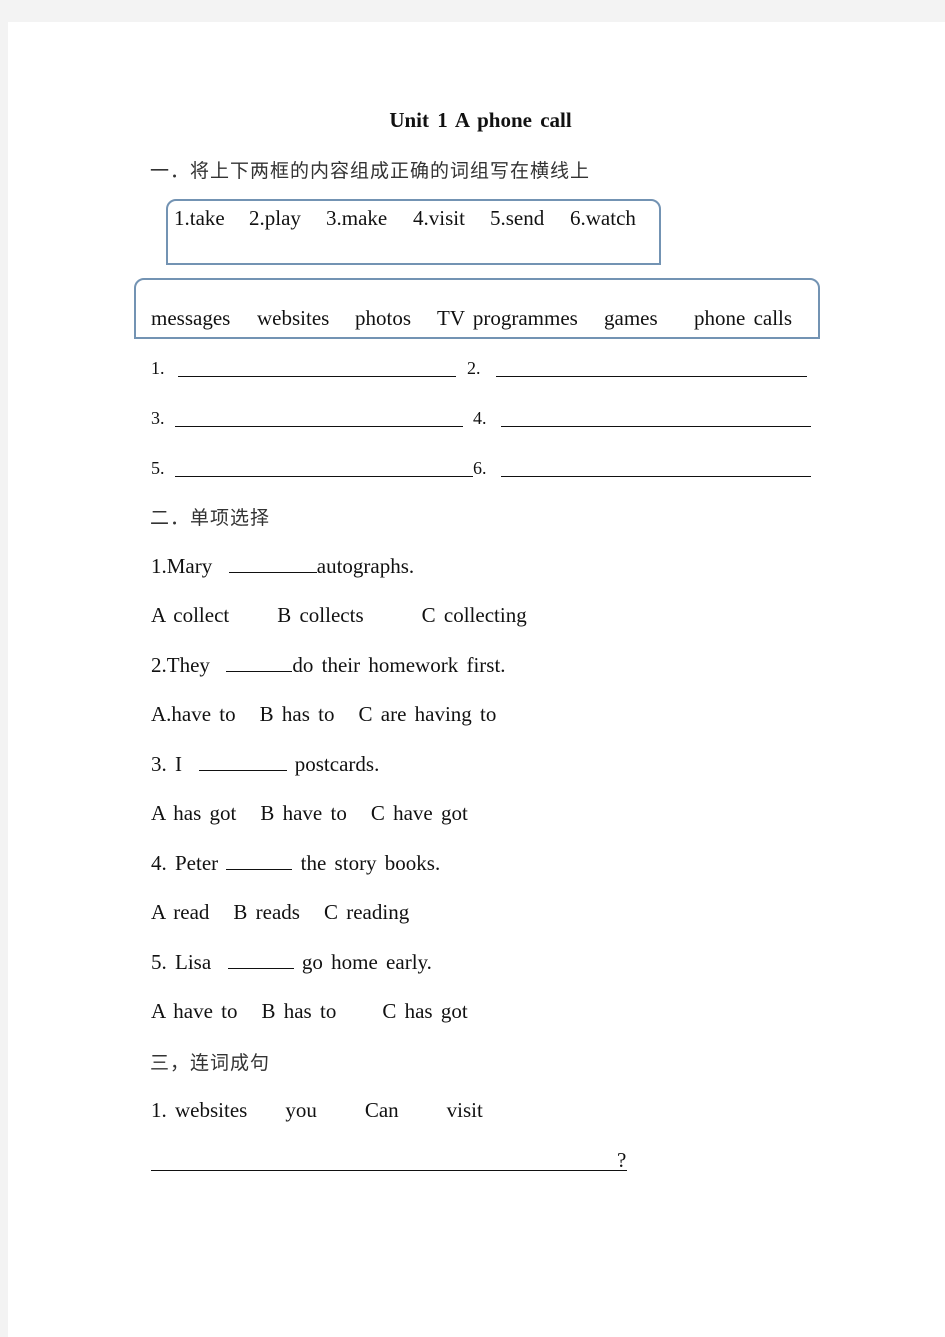 The height and width of the screenshot is (1337, 945). I want to click on scrambled-item-1: 1. websites you Can visit, so click(317, 1110).